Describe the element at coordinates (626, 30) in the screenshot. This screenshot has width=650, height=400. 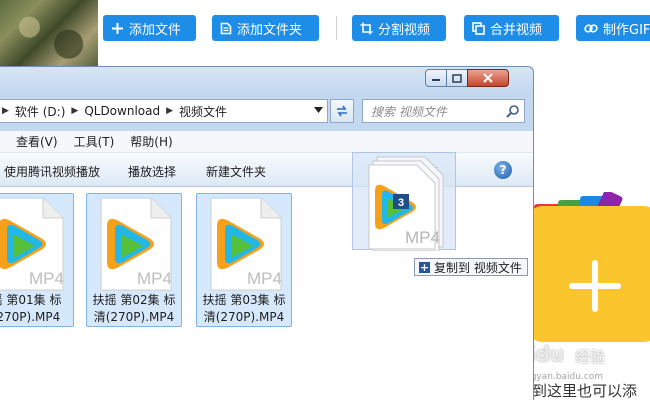
I see `make-gif-label: 制作GIF` at that location.